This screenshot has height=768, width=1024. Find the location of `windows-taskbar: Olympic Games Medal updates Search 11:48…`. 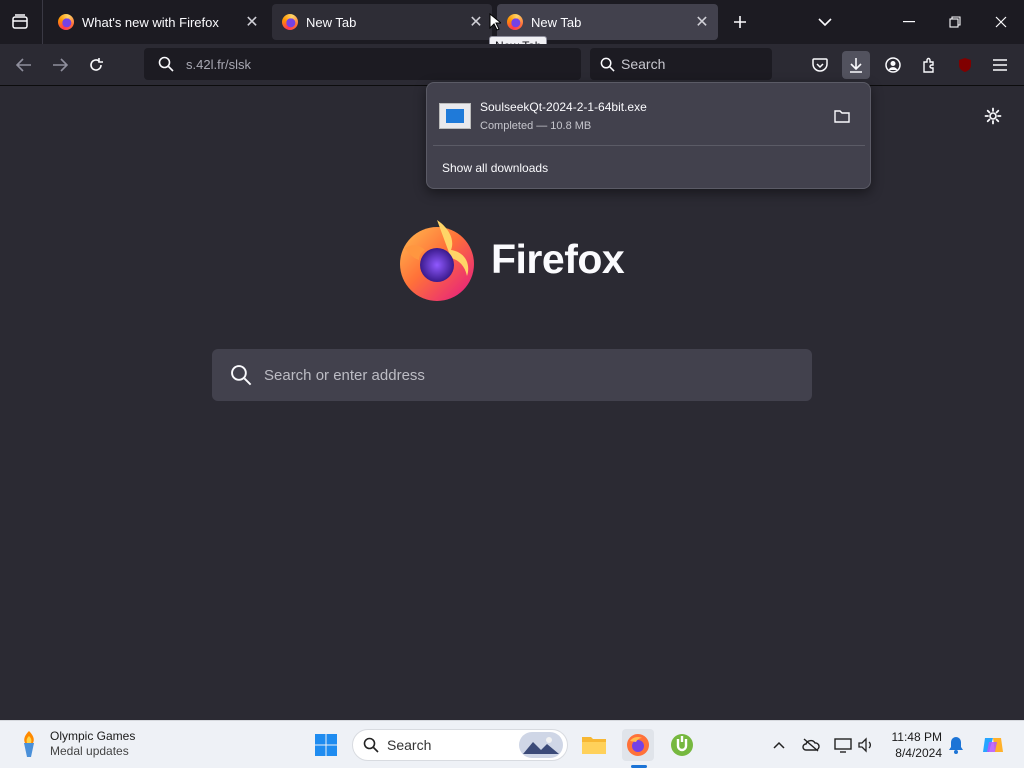

windows-taskbar: Olympic Games Medal updates Search 11:48… is located at coordinates (512, 744).